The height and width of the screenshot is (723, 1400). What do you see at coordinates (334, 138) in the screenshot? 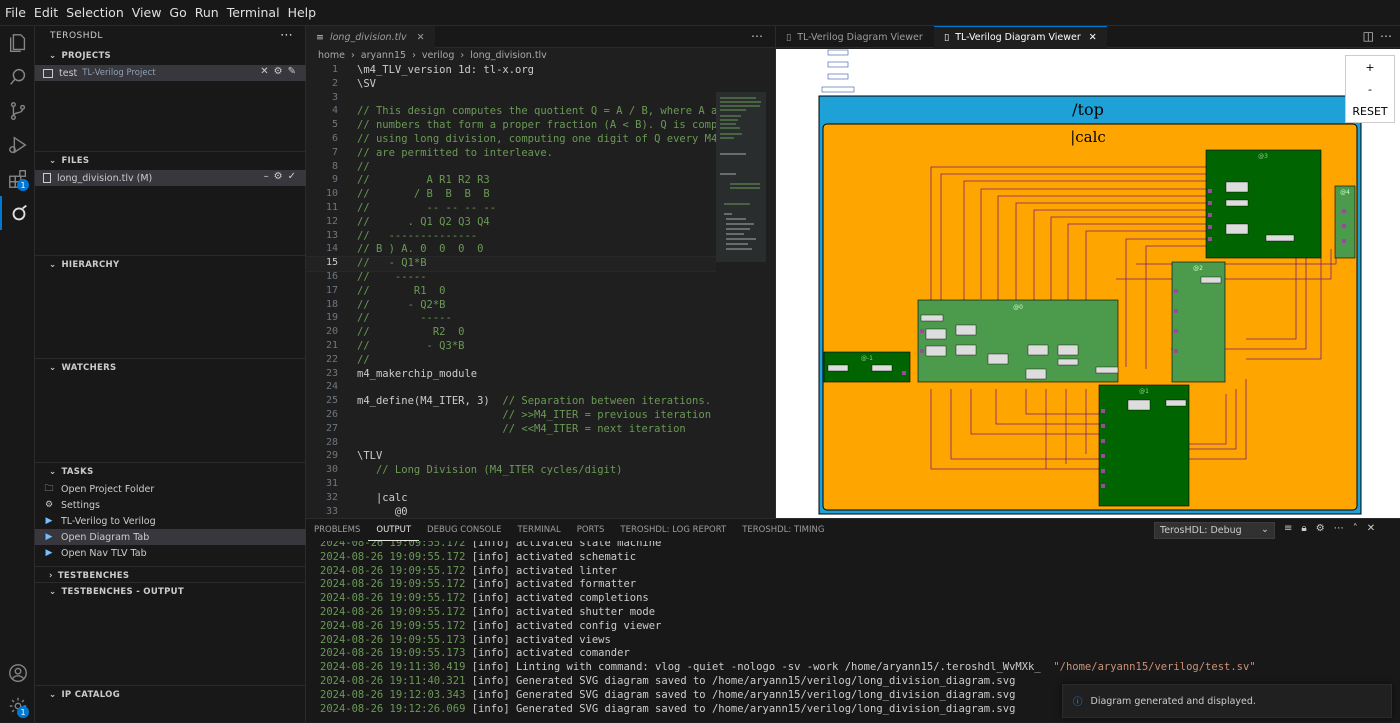
I see `line-number: 6` at bounding box center [334, 138].